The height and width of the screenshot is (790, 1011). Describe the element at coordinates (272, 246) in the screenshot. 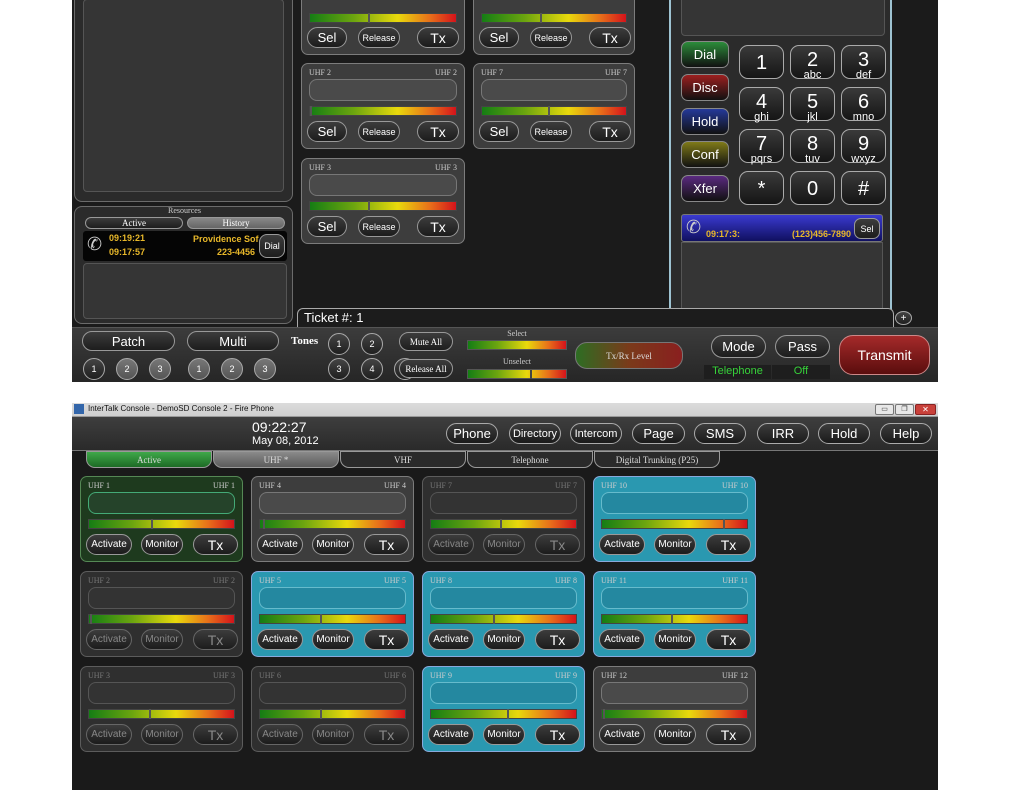

I see `dial-button: Dial` at that location.